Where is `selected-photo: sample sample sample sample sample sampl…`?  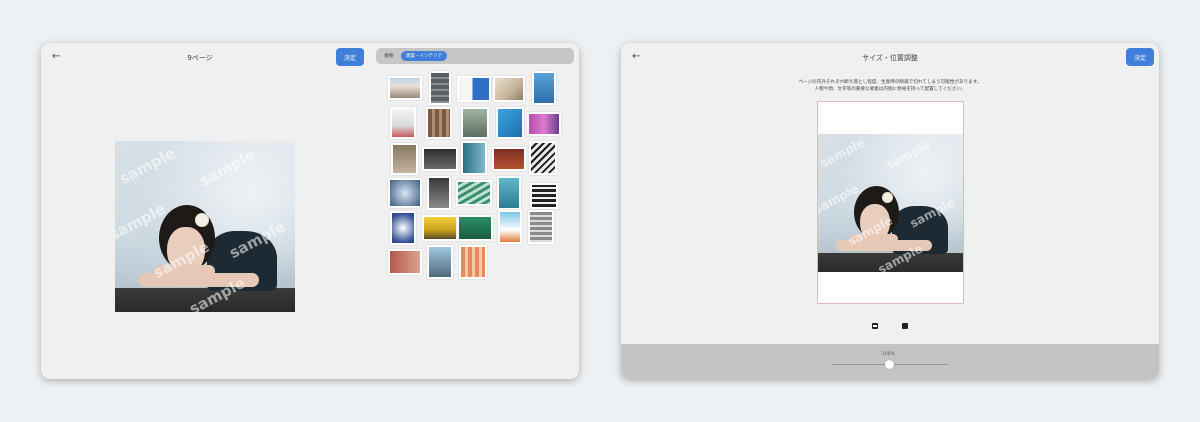
selected-photo: sample sample sample sample sample sampl… is located at coordinates (205, 226).